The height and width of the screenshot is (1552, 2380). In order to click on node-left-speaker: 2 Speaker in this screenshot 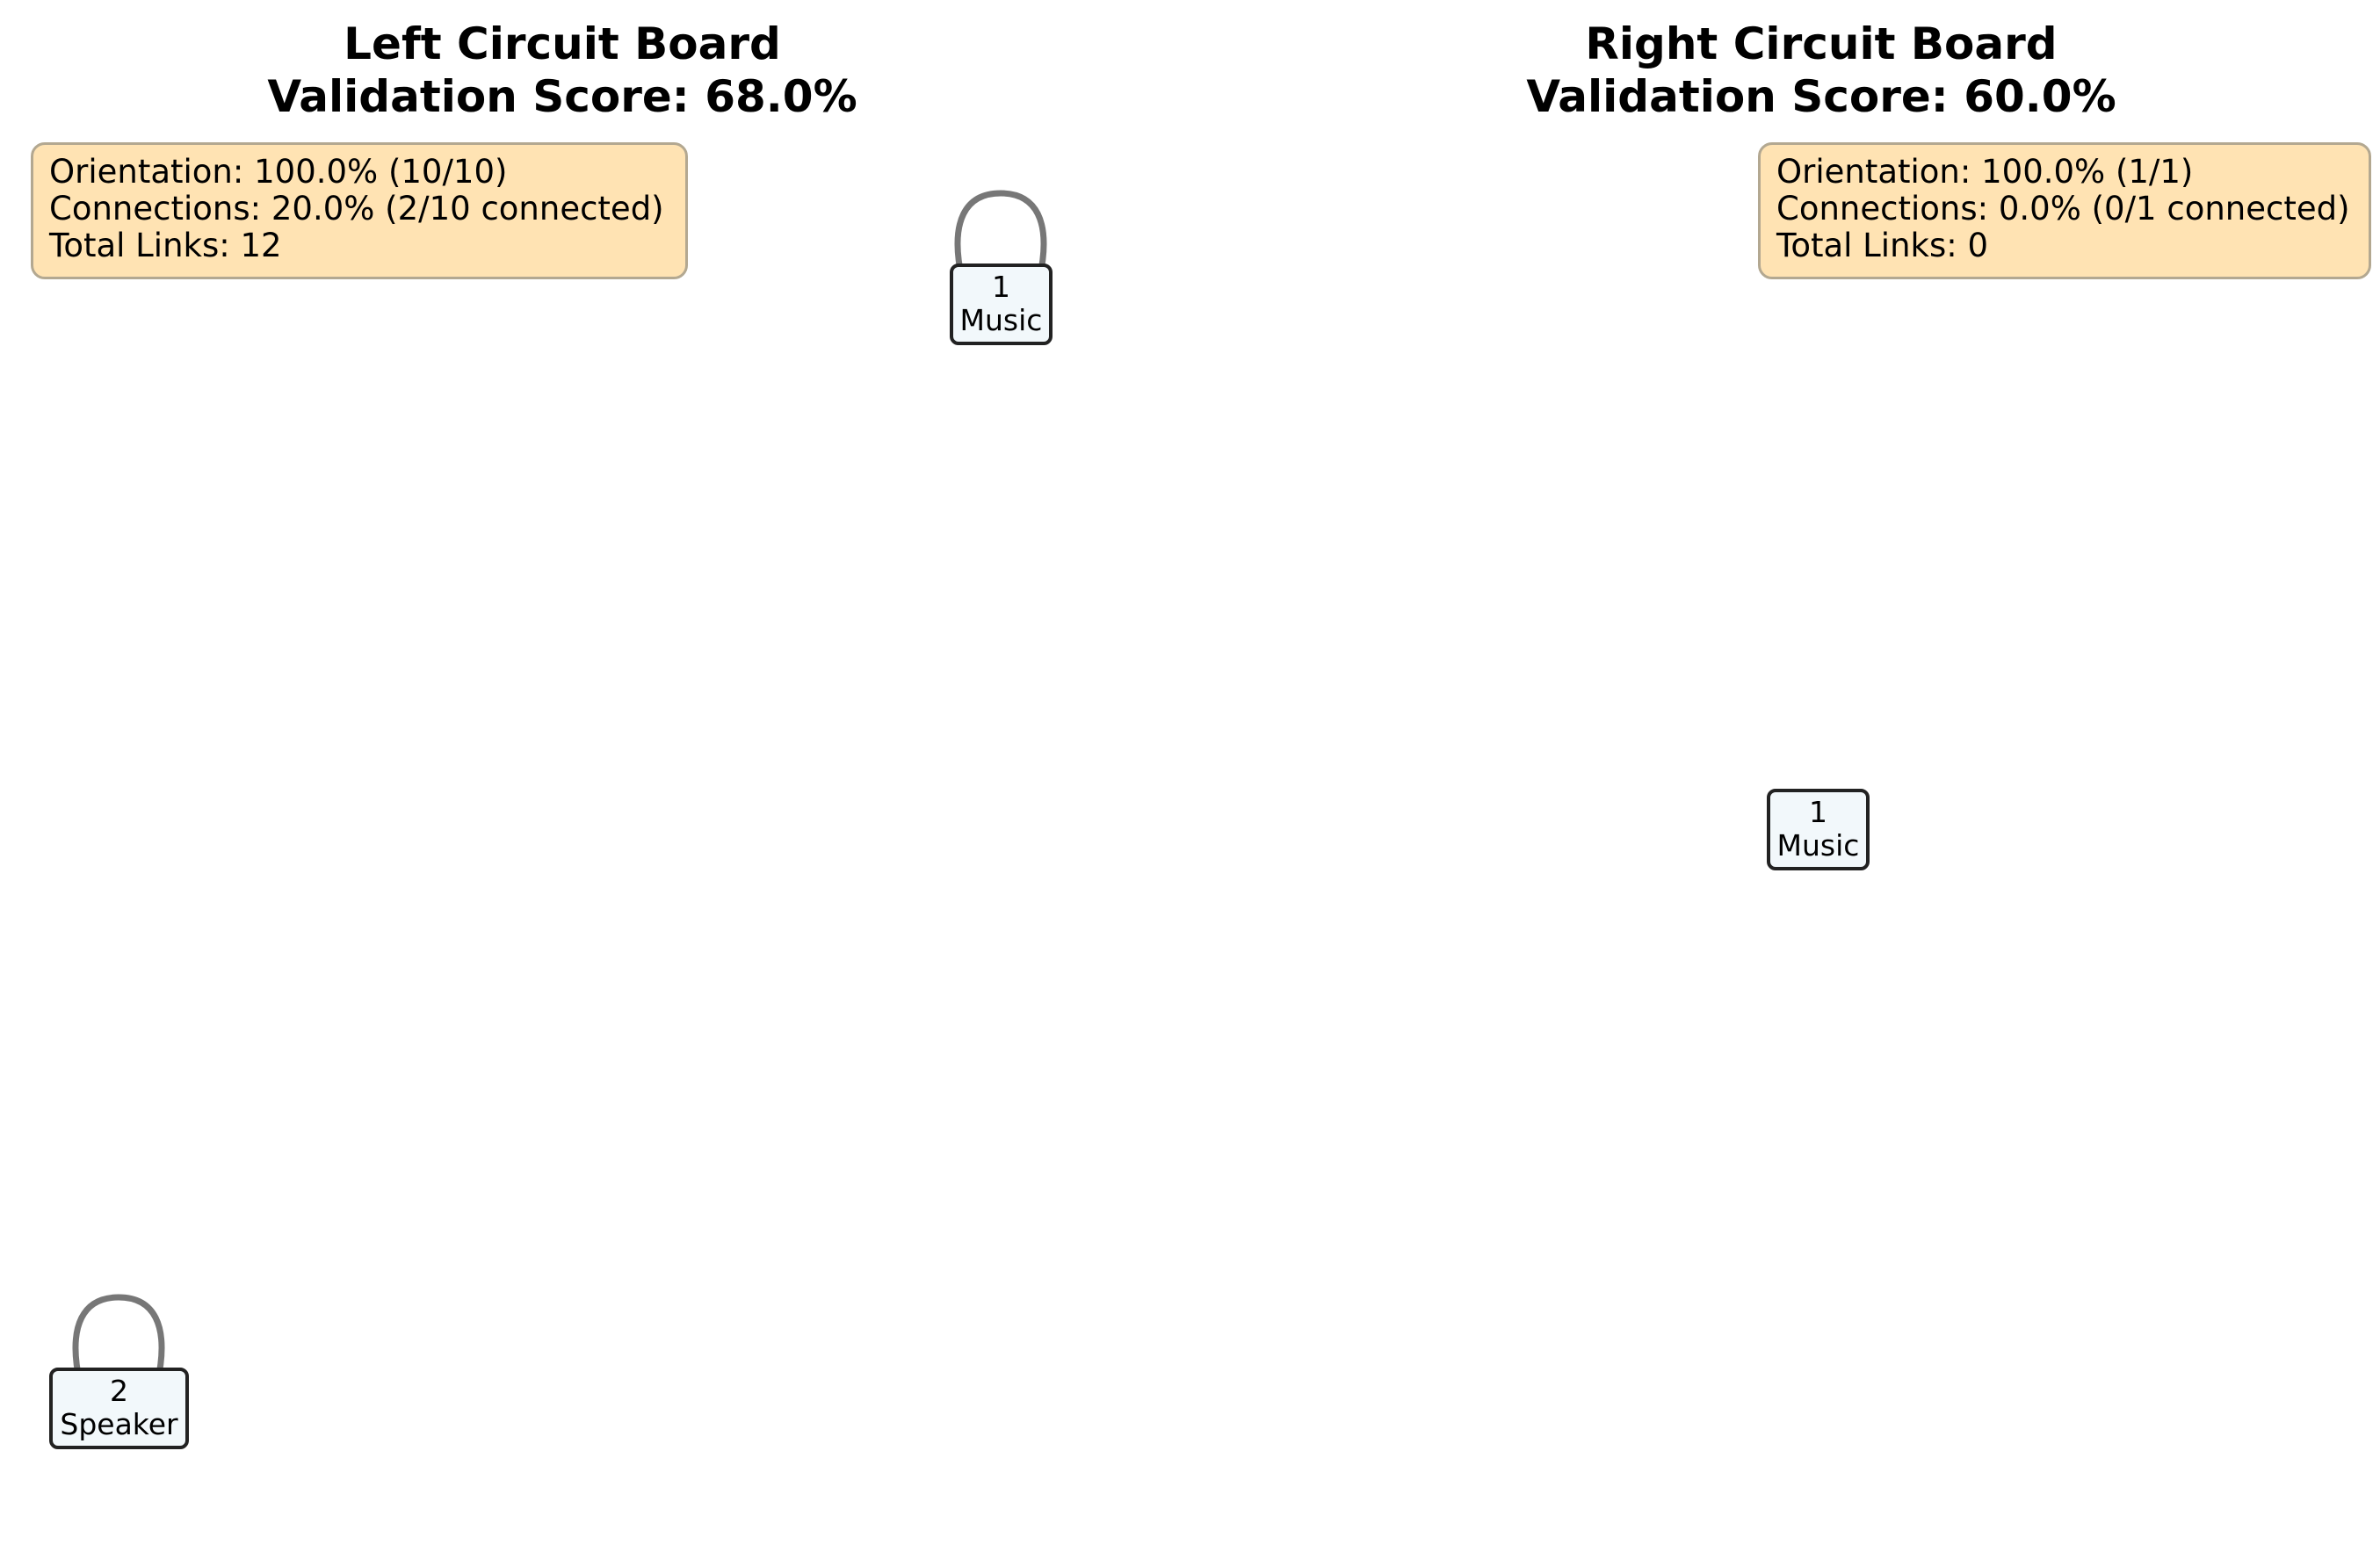, I will do `click(119, 1408)`.